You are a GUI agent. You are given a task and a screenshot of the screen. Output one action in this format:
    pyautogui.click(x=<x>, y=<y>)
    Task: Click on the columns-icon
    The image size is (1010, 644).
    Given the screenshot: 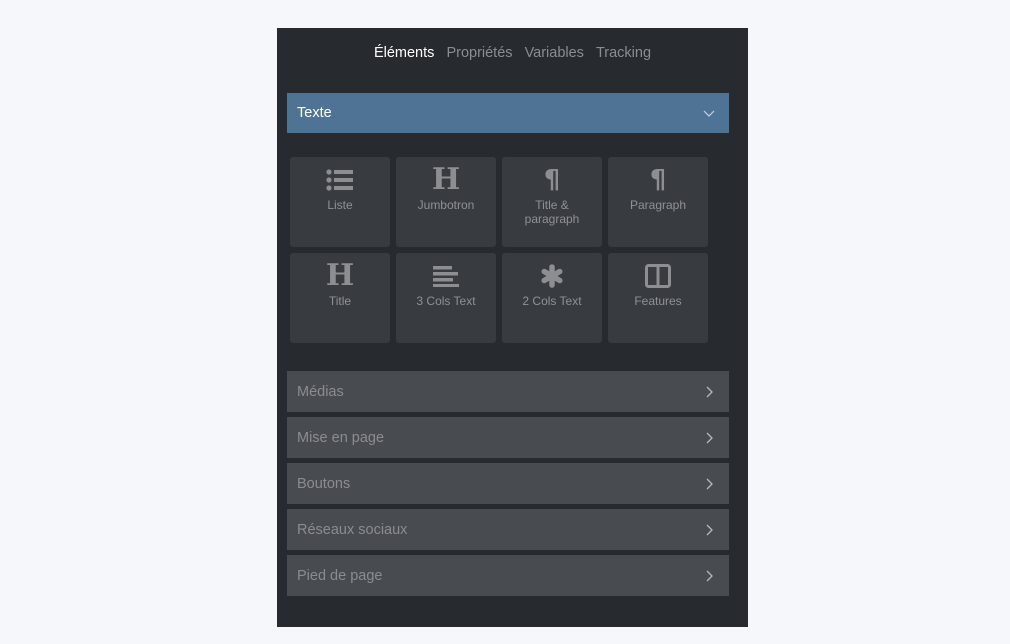 What is the action you would take?
    pyautogui.click(x=658, y=276)
    